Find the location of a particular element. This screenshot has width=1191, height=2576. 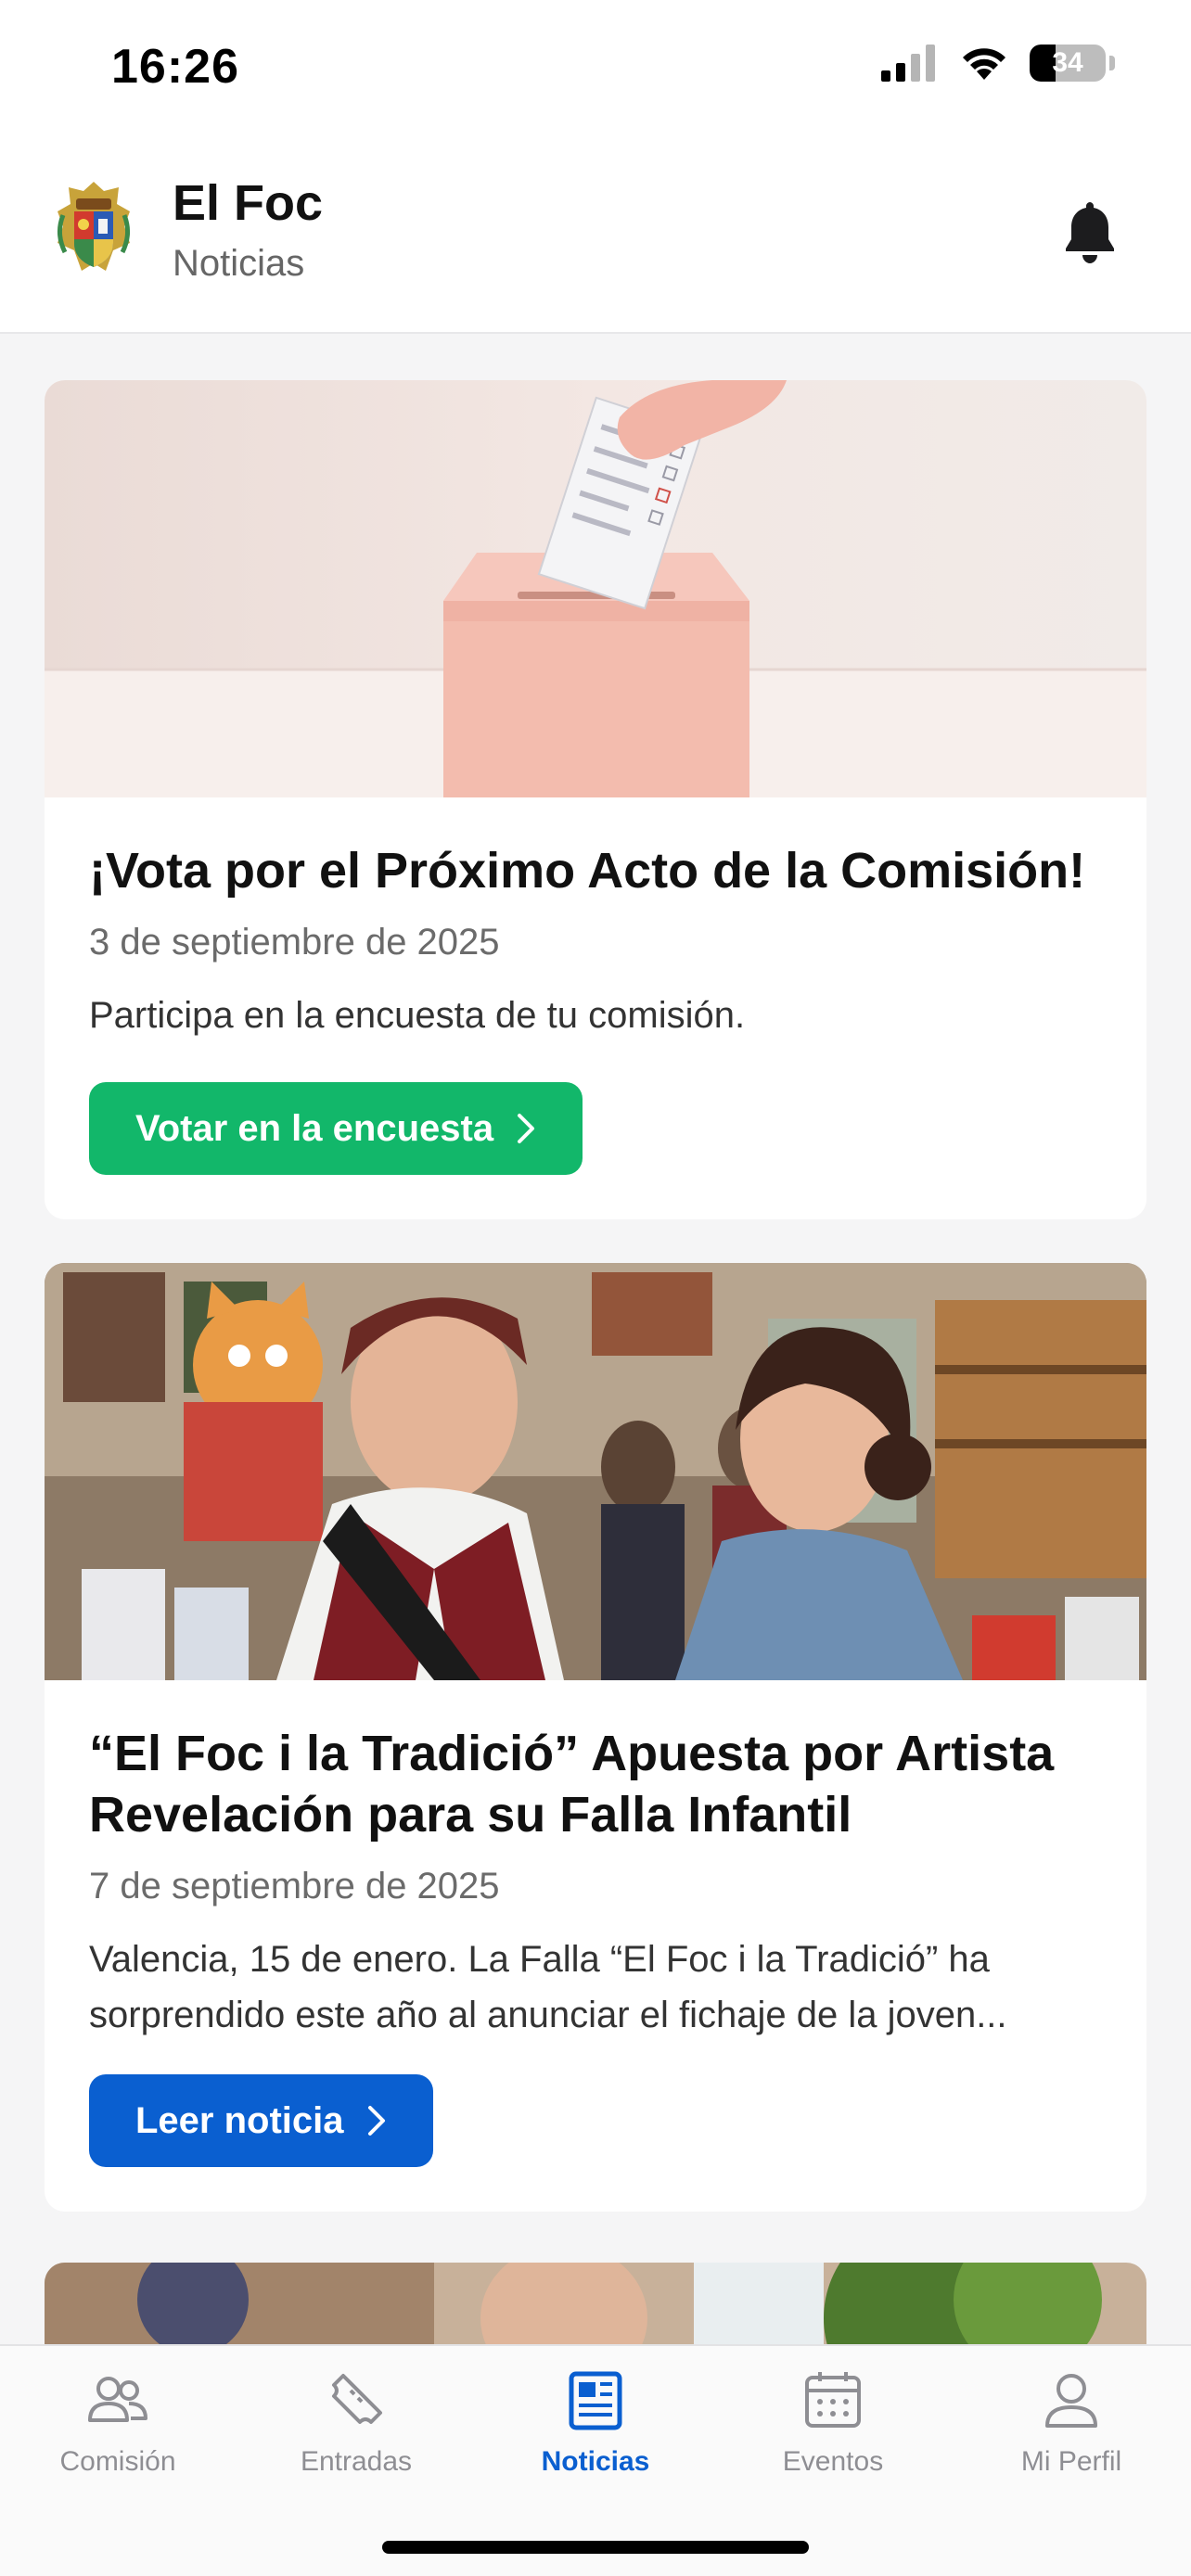

tab-label: Noticias is located at coordinates (595, 2461).